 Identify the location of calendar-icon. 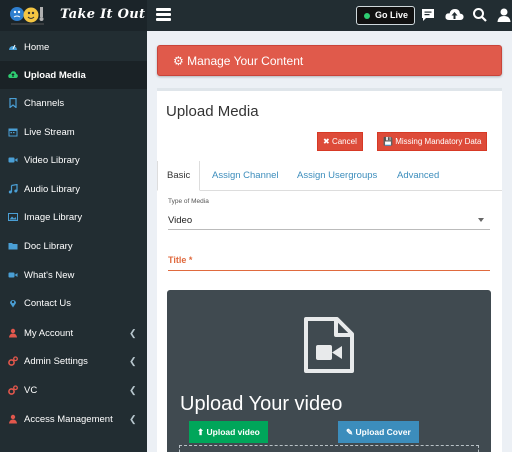
(13, 132).